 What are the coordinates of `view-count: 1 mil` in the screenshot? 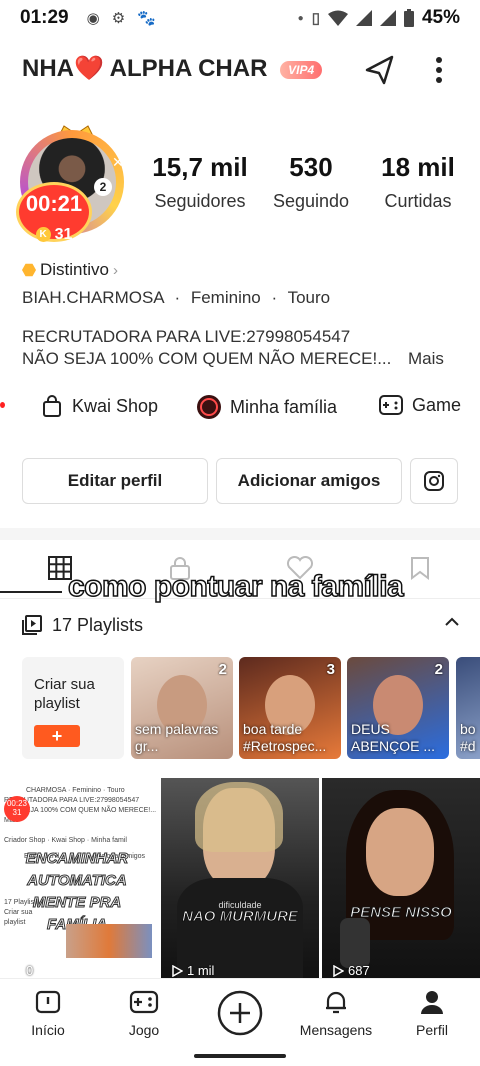 It's located at (192, 970).